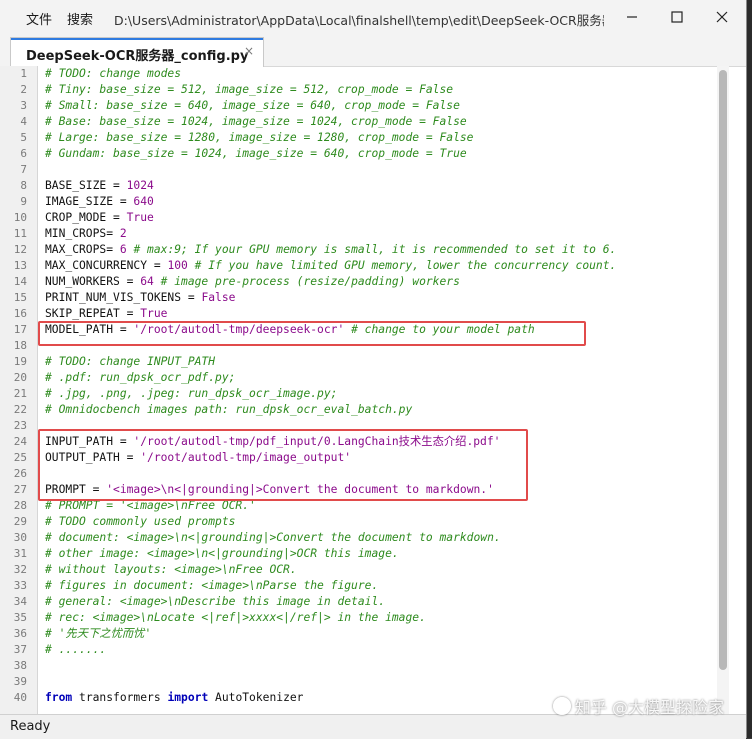 The image size is (752, 739). I want to click on close-icon, so click(722, 17).